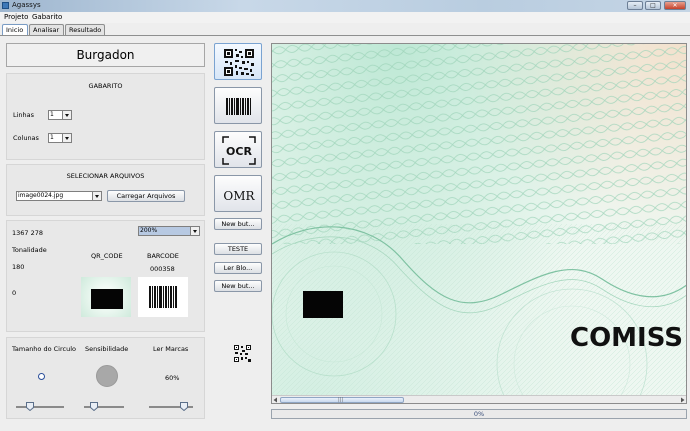  What do you see at coordinates (60, 138) in the screenshot?
I see `colunas-select: 1` at bounding box center [60, 138].